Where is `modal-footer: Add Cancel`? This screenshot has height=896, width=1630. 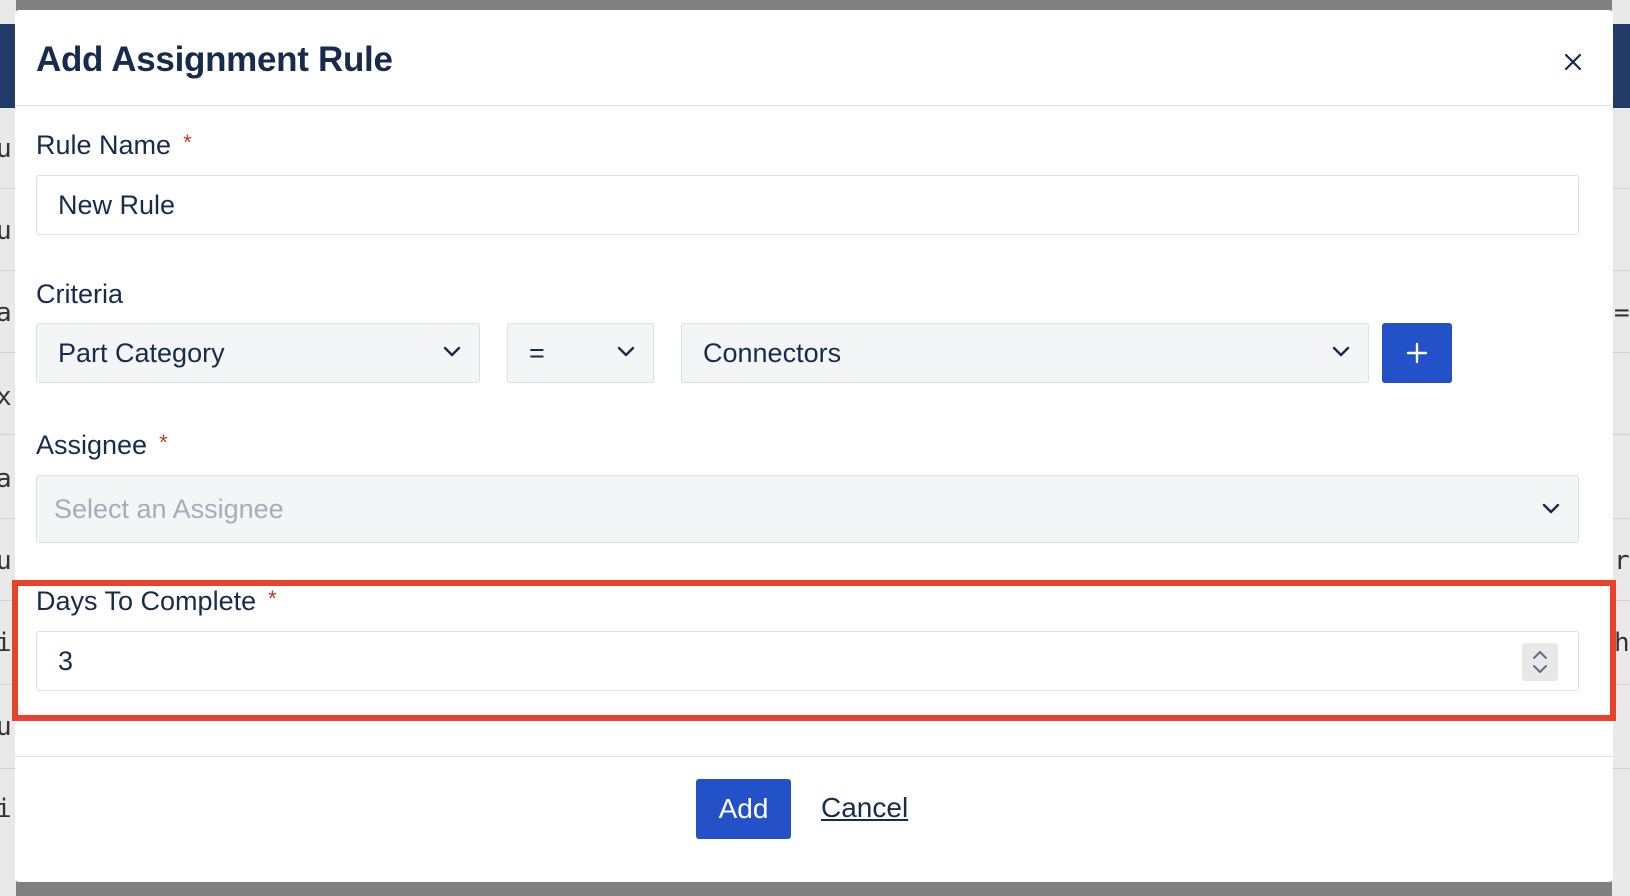 modal-footer: Add Cancel is located at coordinates (814, 819).